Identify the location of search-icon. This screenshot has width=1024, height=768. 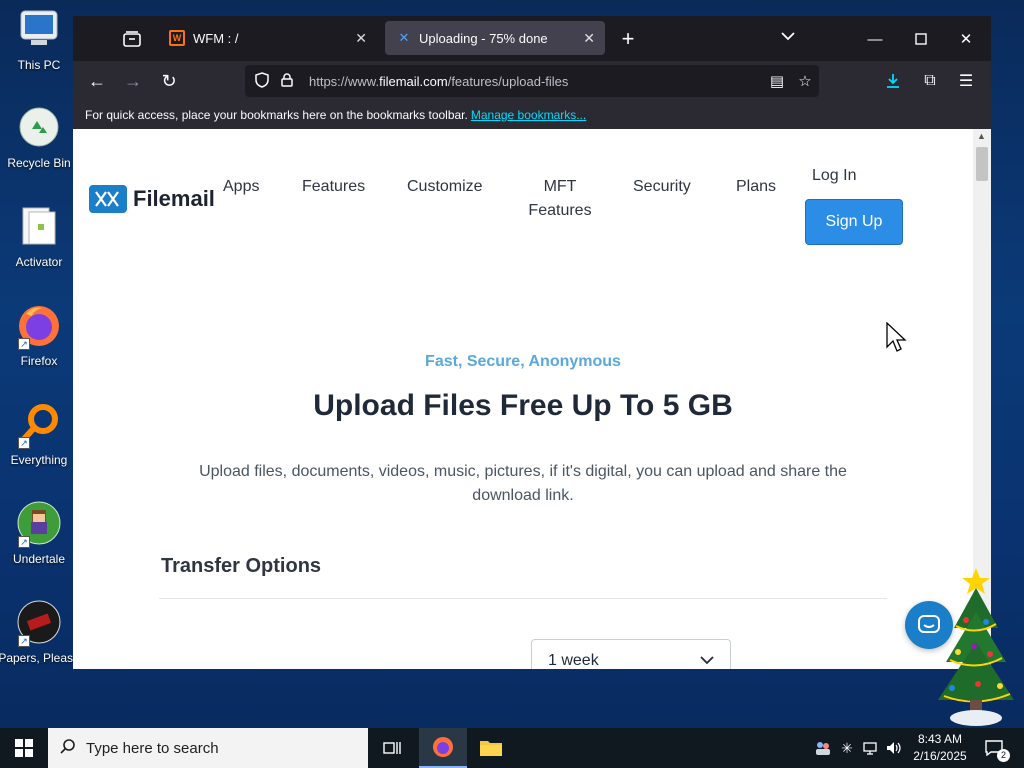
(68, 748).